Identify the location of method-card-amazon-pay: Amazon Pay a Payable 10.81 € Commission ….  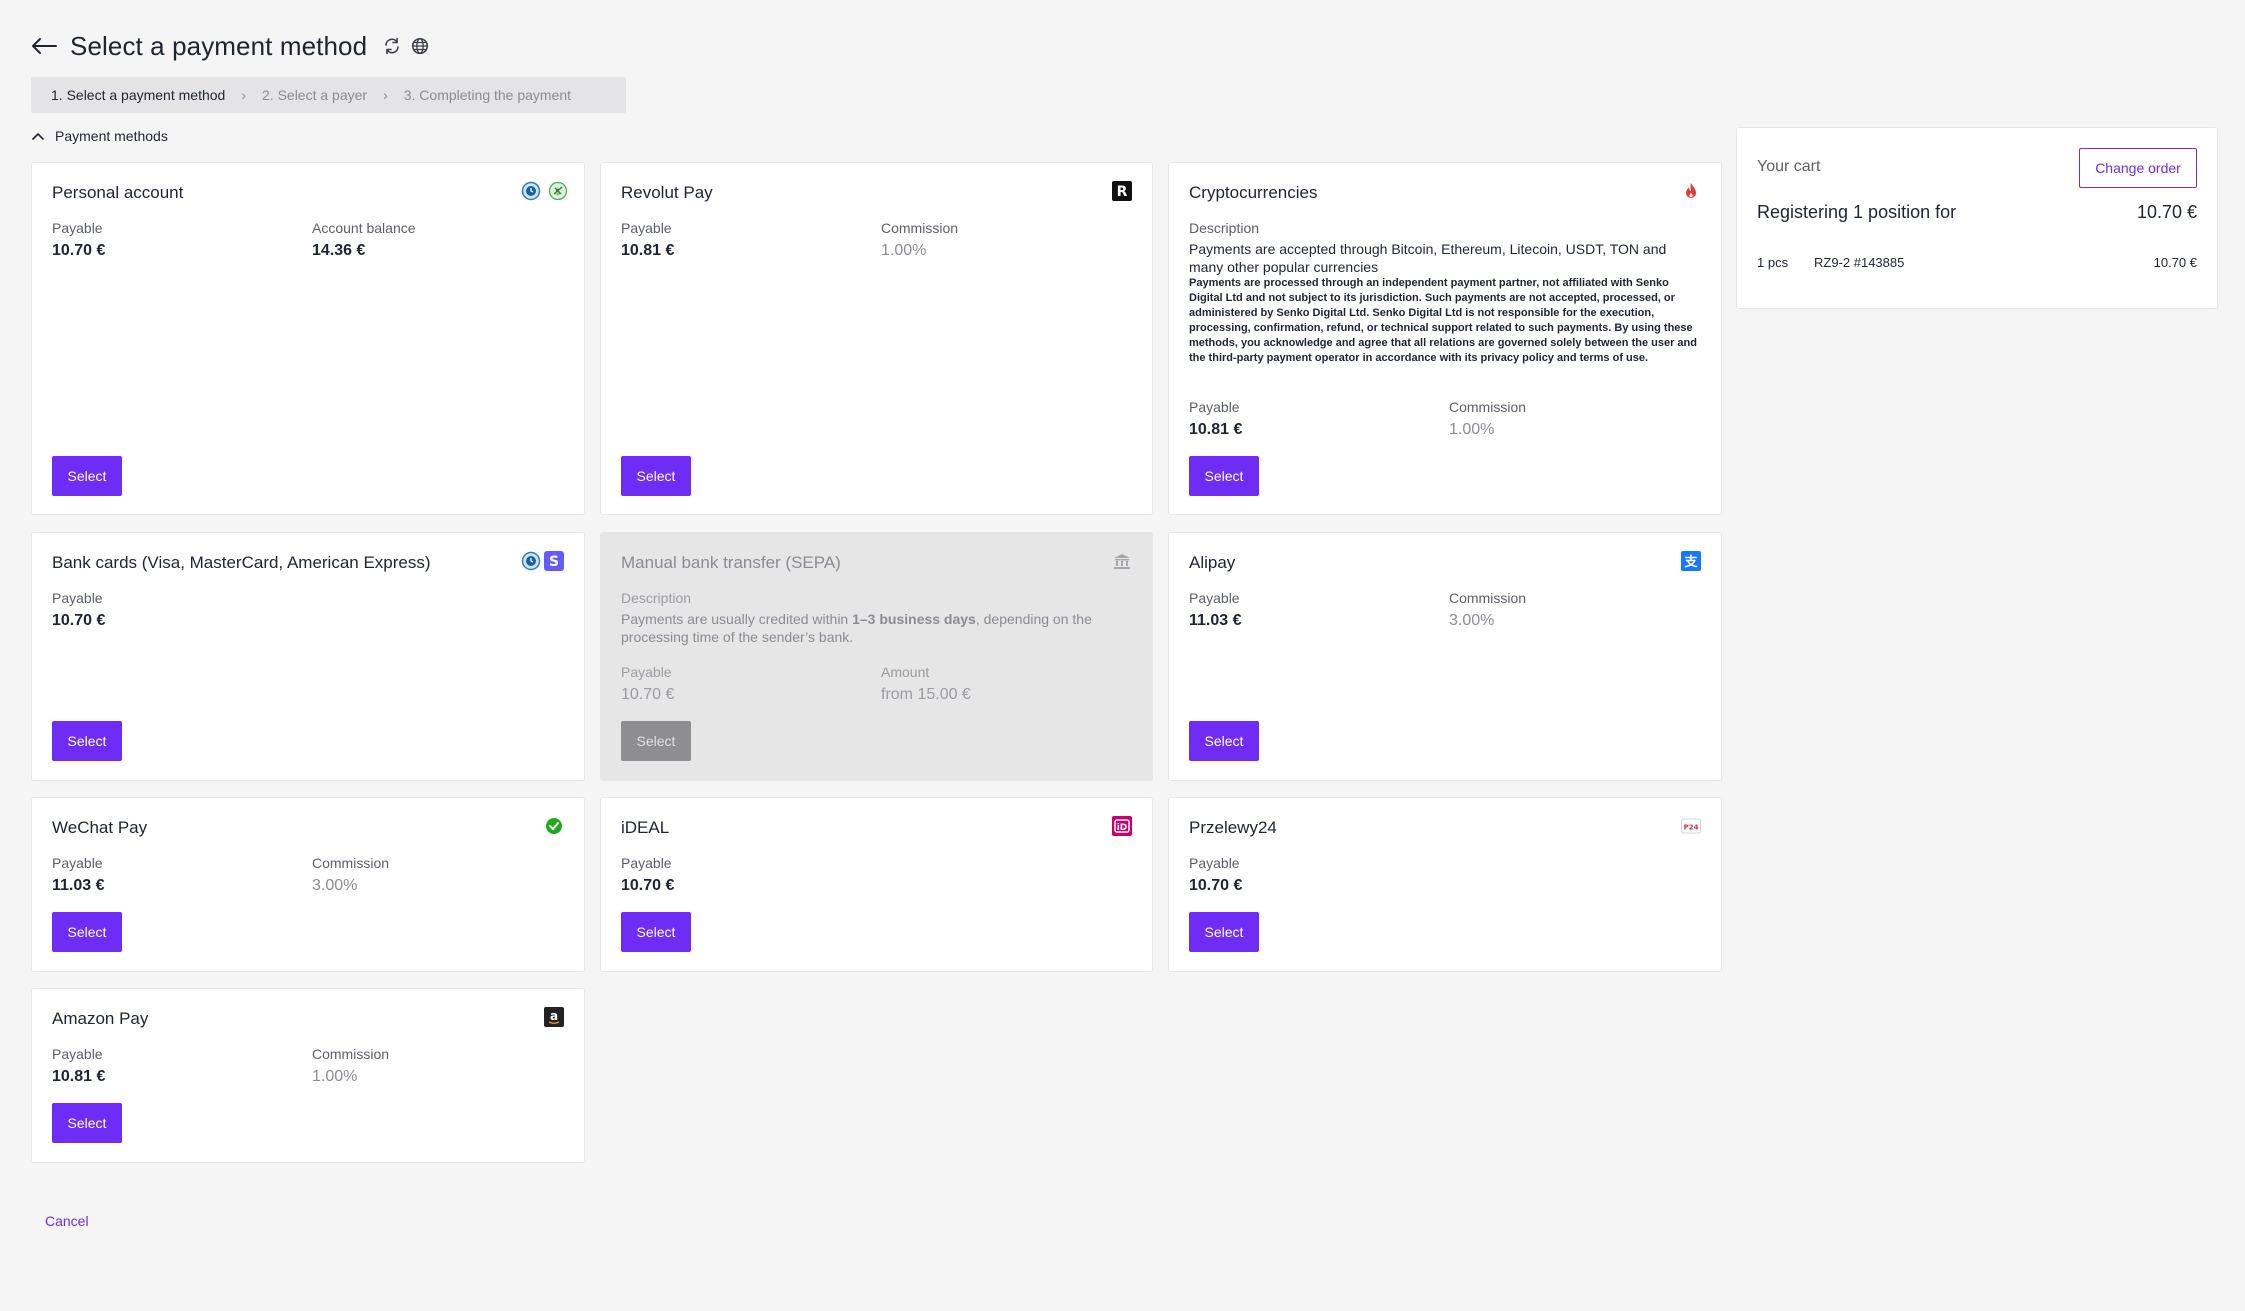
(308, 1075).